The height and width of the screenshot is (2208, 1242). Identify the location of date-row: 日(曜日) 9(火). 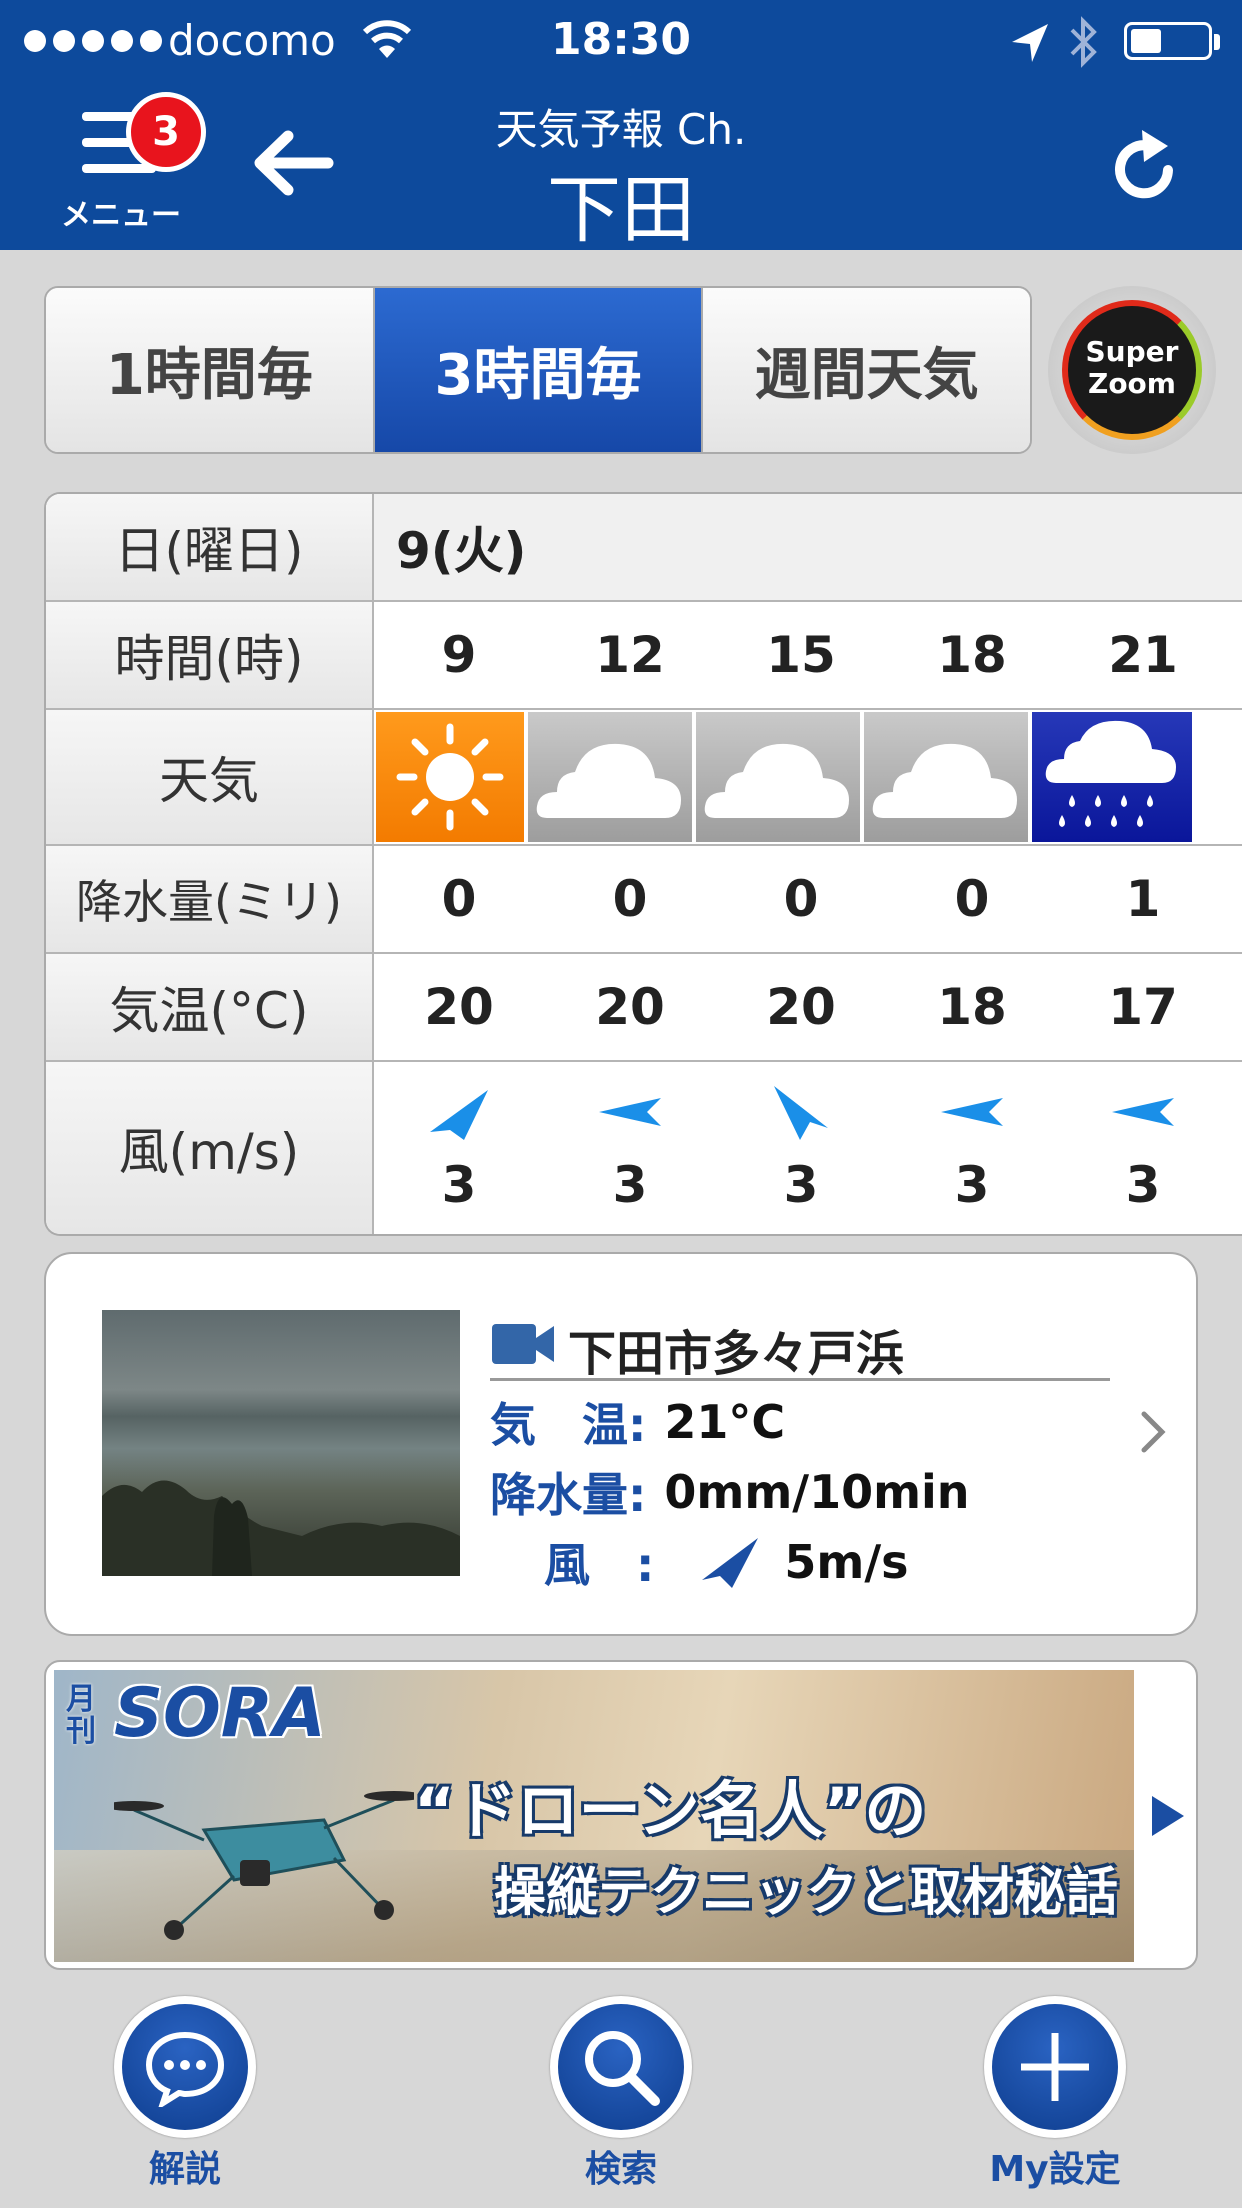
(644, 548).